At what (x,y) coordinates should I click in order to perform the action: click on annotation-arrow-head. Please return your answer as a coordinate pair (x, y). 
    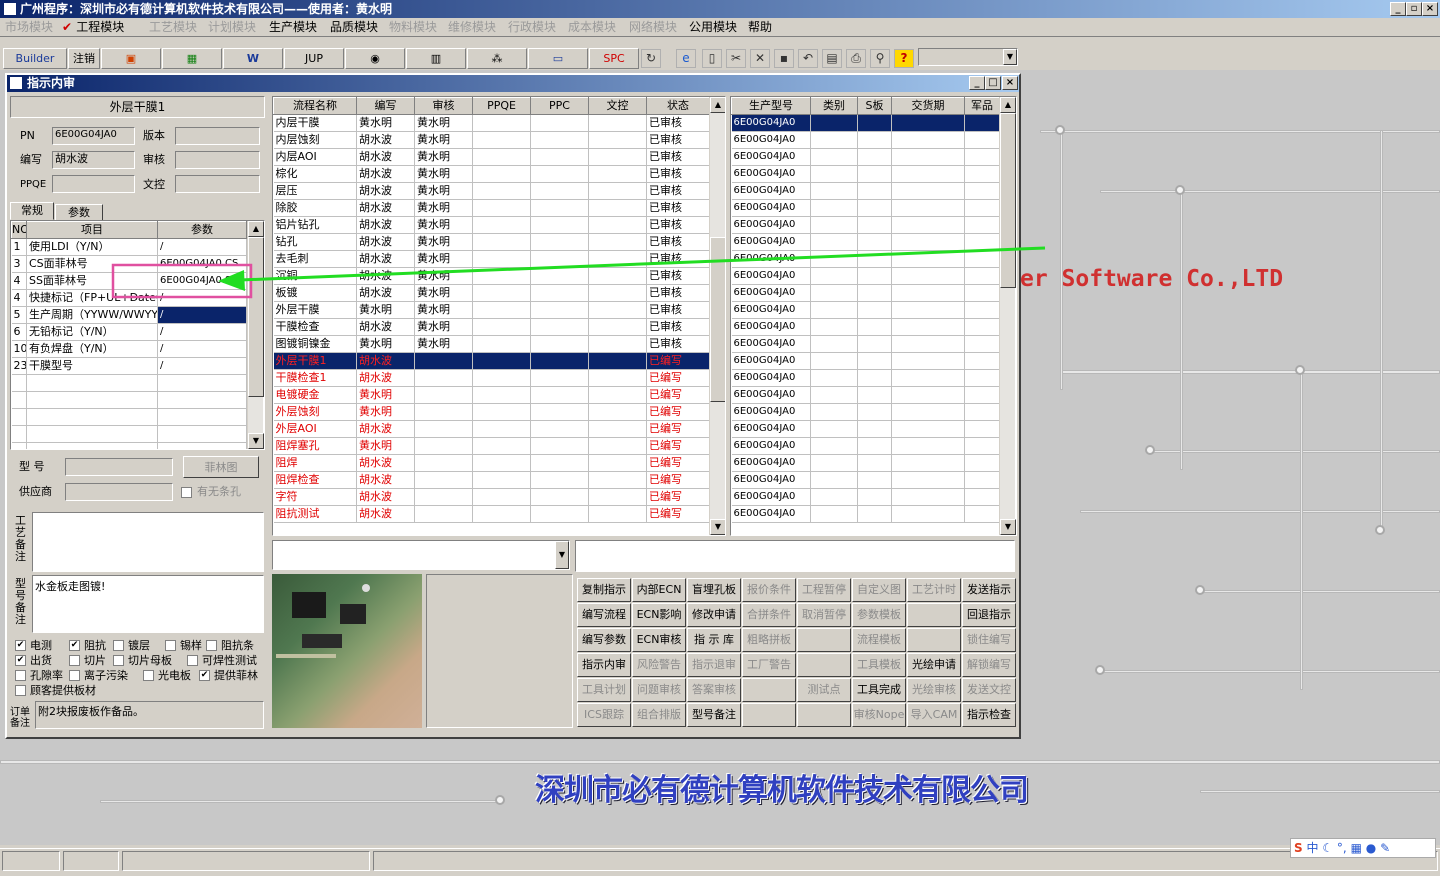
    Looking at the image, I should click on (231, 280).